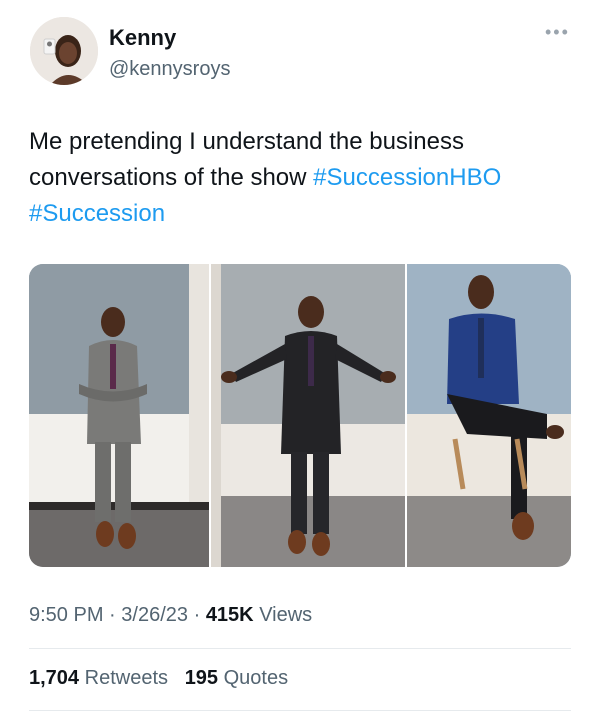 The width and height of the screenshot is (600, 714). I want to click on quotes-label: Quotes, so click(256, 678).